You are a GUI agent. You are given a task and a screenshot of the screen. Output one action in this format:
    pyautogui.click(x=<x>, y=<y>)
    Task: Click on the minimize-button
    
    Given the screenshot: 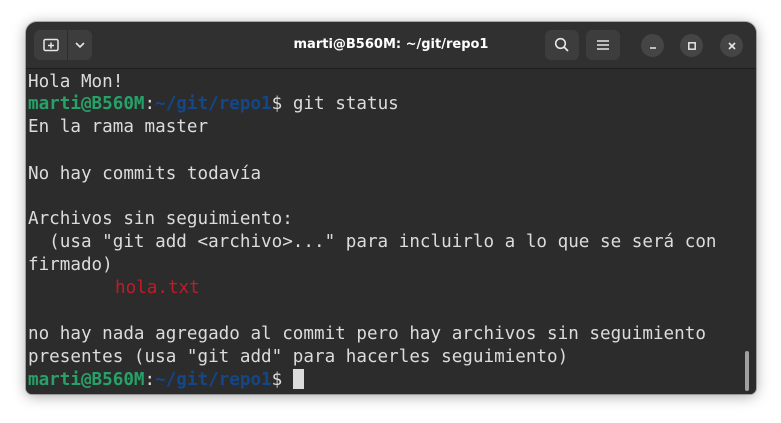 What is the action you would take?
    pyautogui.click(x=652, y=45)
    